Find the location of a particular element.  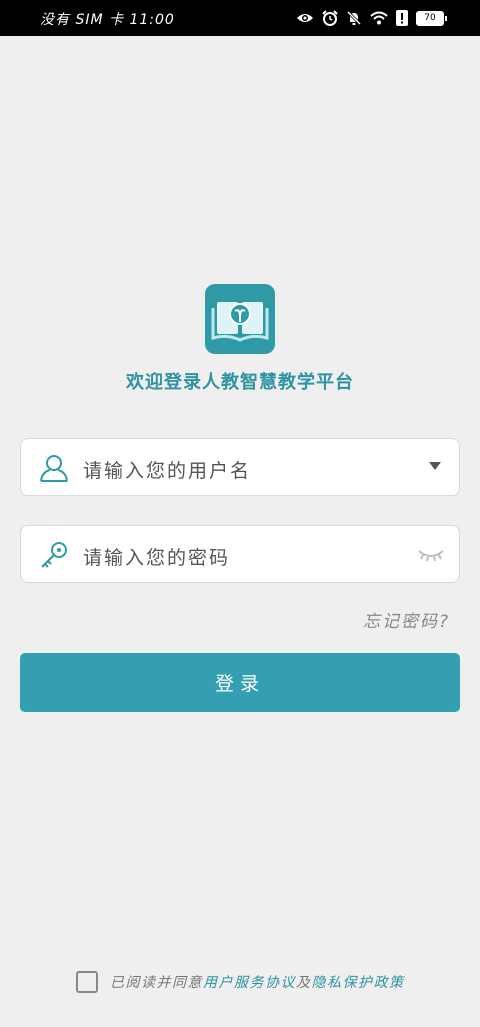

key-icon is located at coordinates (54, 555).